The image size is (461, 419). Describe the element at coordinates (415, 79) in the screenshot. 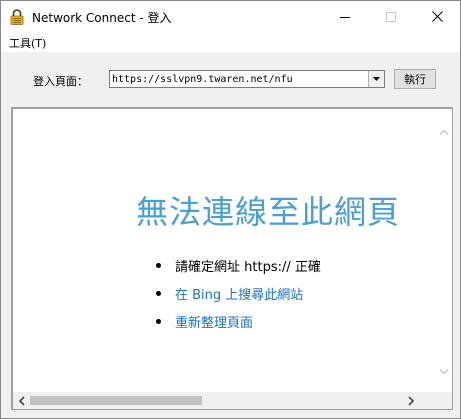

I see `go-button: 執行` at that location.